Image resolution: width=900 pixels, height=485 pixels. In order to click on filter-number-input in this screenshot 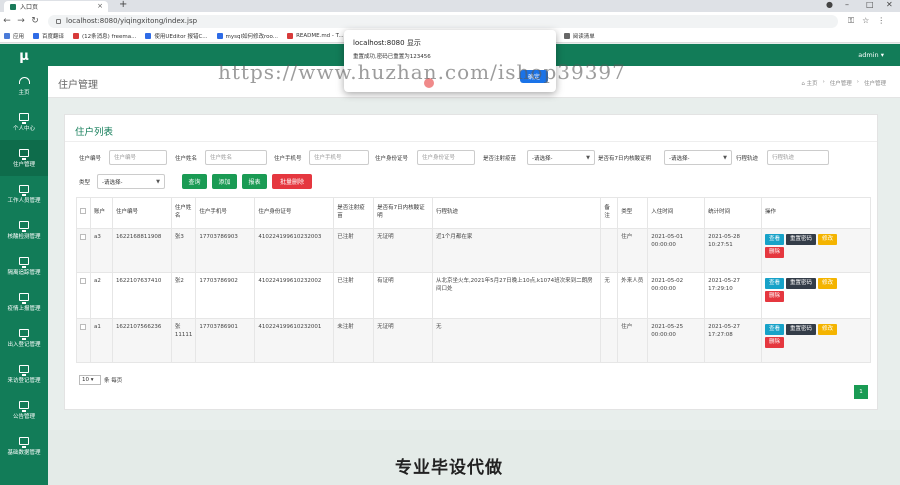, I will do `click(138, 157)`.